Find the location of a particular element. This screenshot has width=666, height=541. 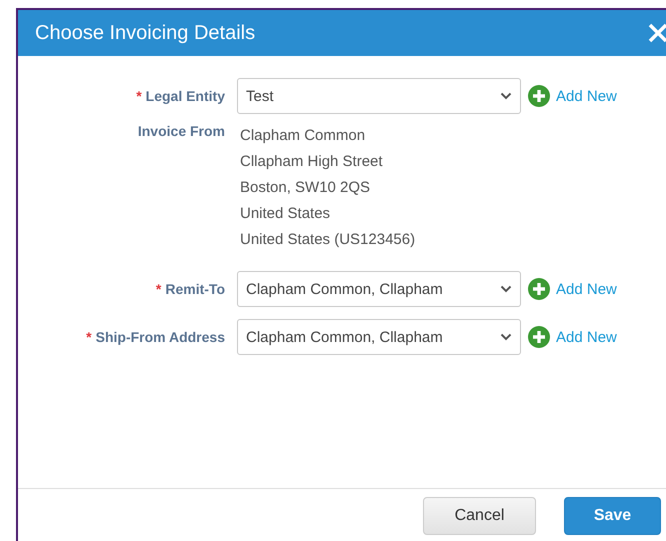

address-line: Cllapham High Street is located at coordinates (312, 162).